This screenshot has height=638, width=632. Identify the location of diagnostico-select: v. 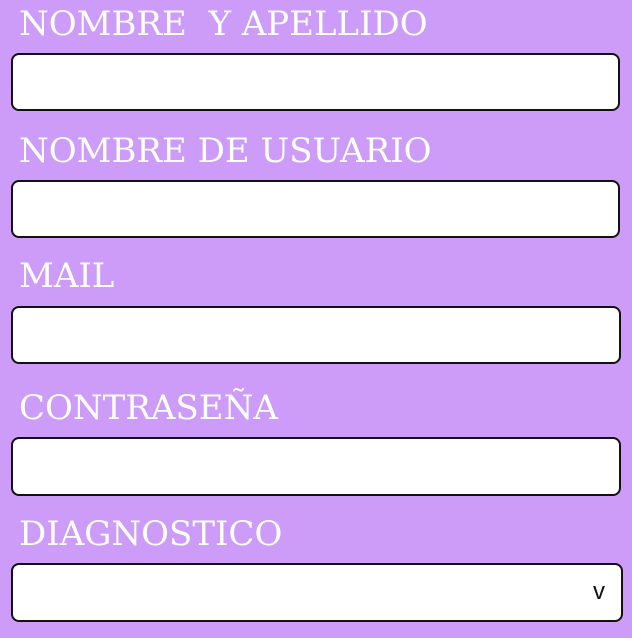
(317, 592).